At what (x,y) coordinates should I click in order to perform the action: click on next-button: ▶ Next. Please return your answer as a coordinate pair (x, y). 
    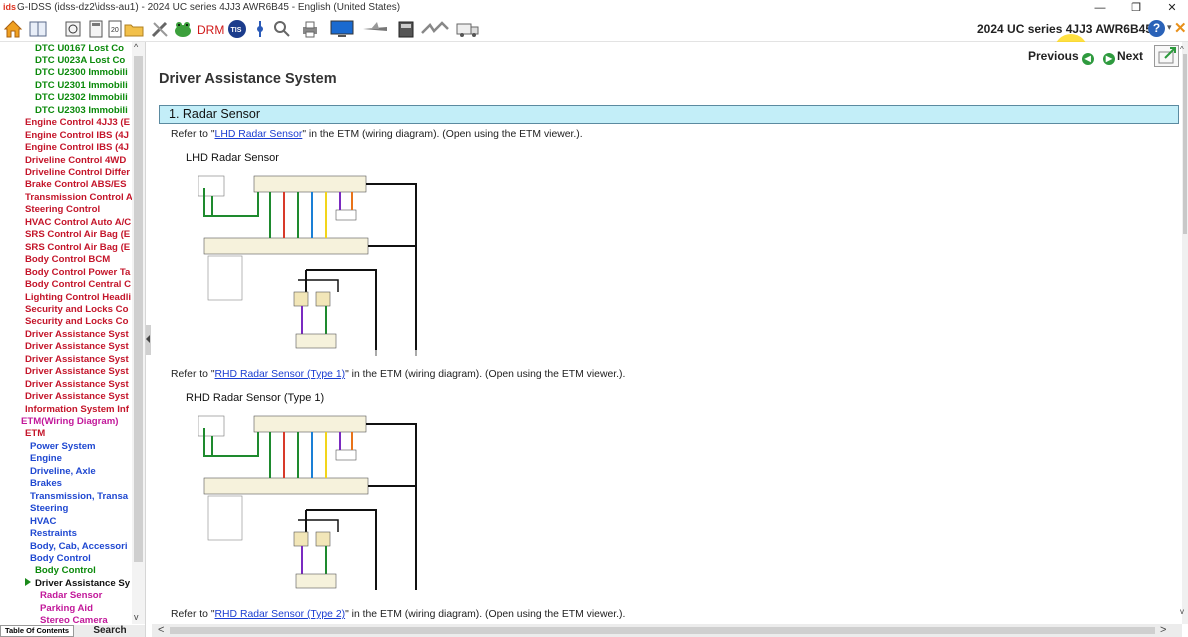
    Looking at the image, I should click on (1123, 57).